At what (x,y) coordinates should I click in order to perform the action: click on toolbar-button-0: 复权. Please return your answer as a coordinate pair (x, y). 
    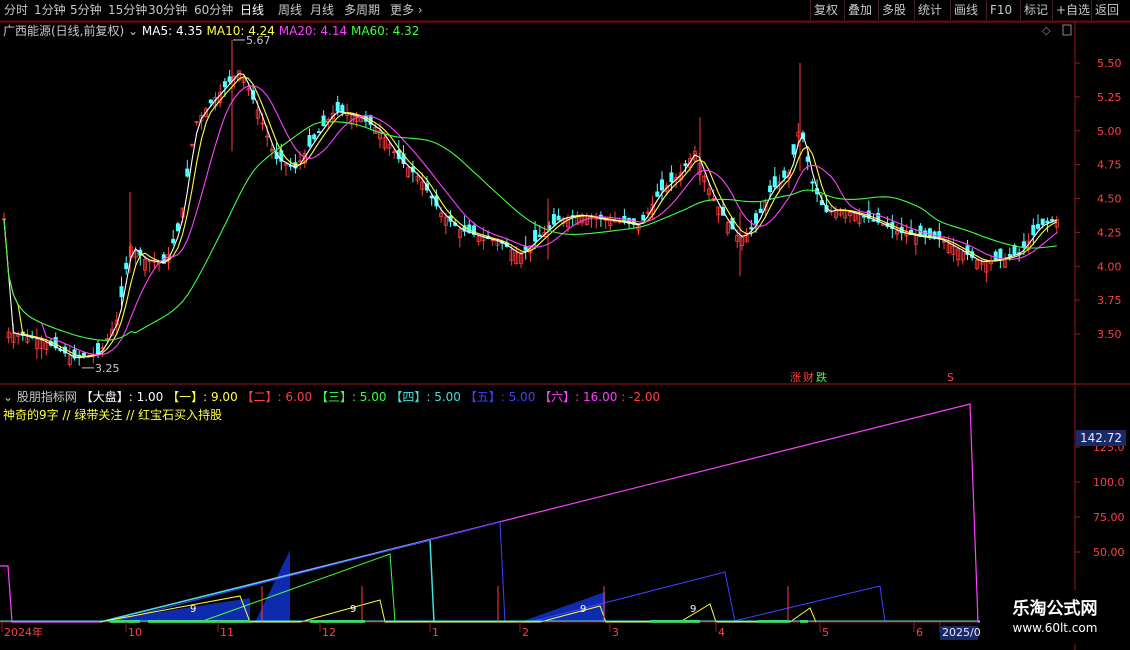
    Looking at the image, I should click on (826, 10).